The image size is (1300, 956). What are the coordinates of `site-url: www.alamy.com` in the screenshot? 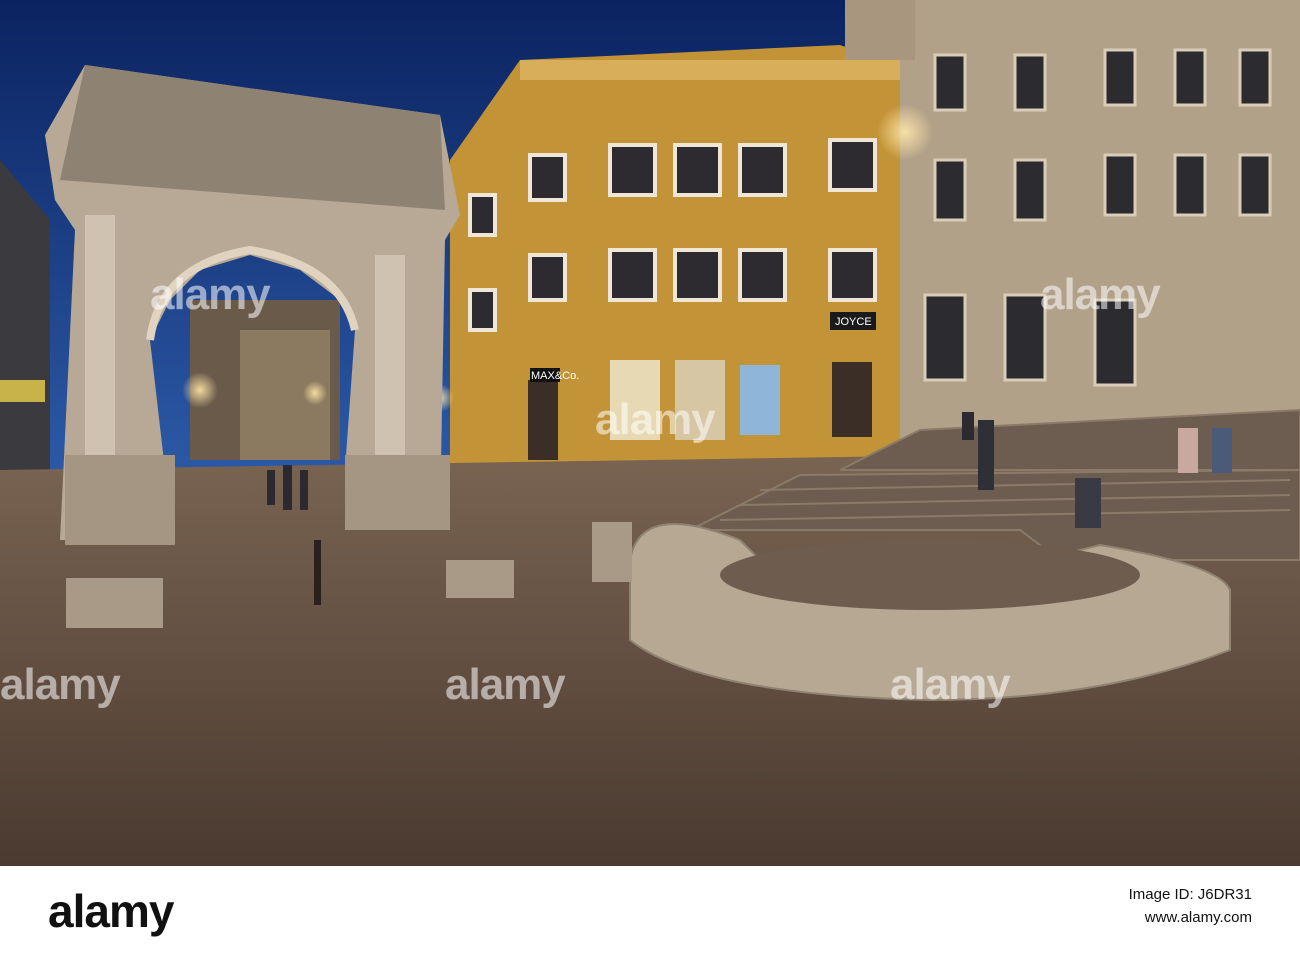 It's located at (1198, 917).